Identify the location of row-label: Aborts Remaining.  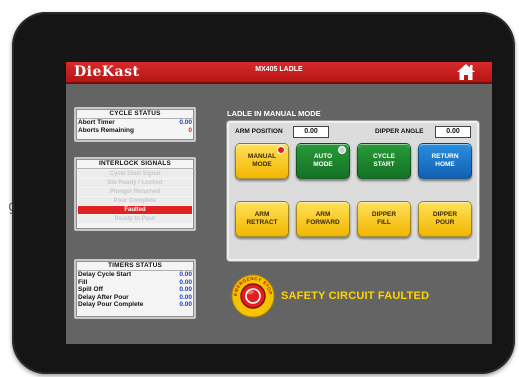
(106, 130).